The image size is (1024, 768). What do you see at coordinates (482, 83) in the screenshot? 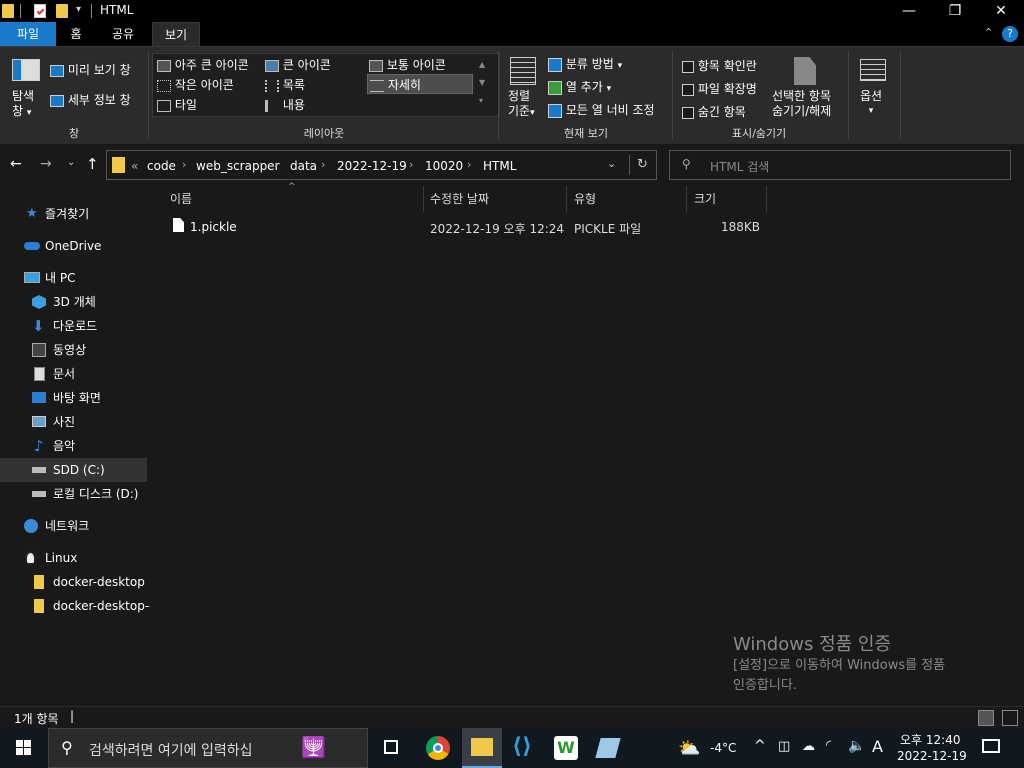
I see `gallery-scroll: ▲ ▼ ▾` at bounding box center [482, 83].